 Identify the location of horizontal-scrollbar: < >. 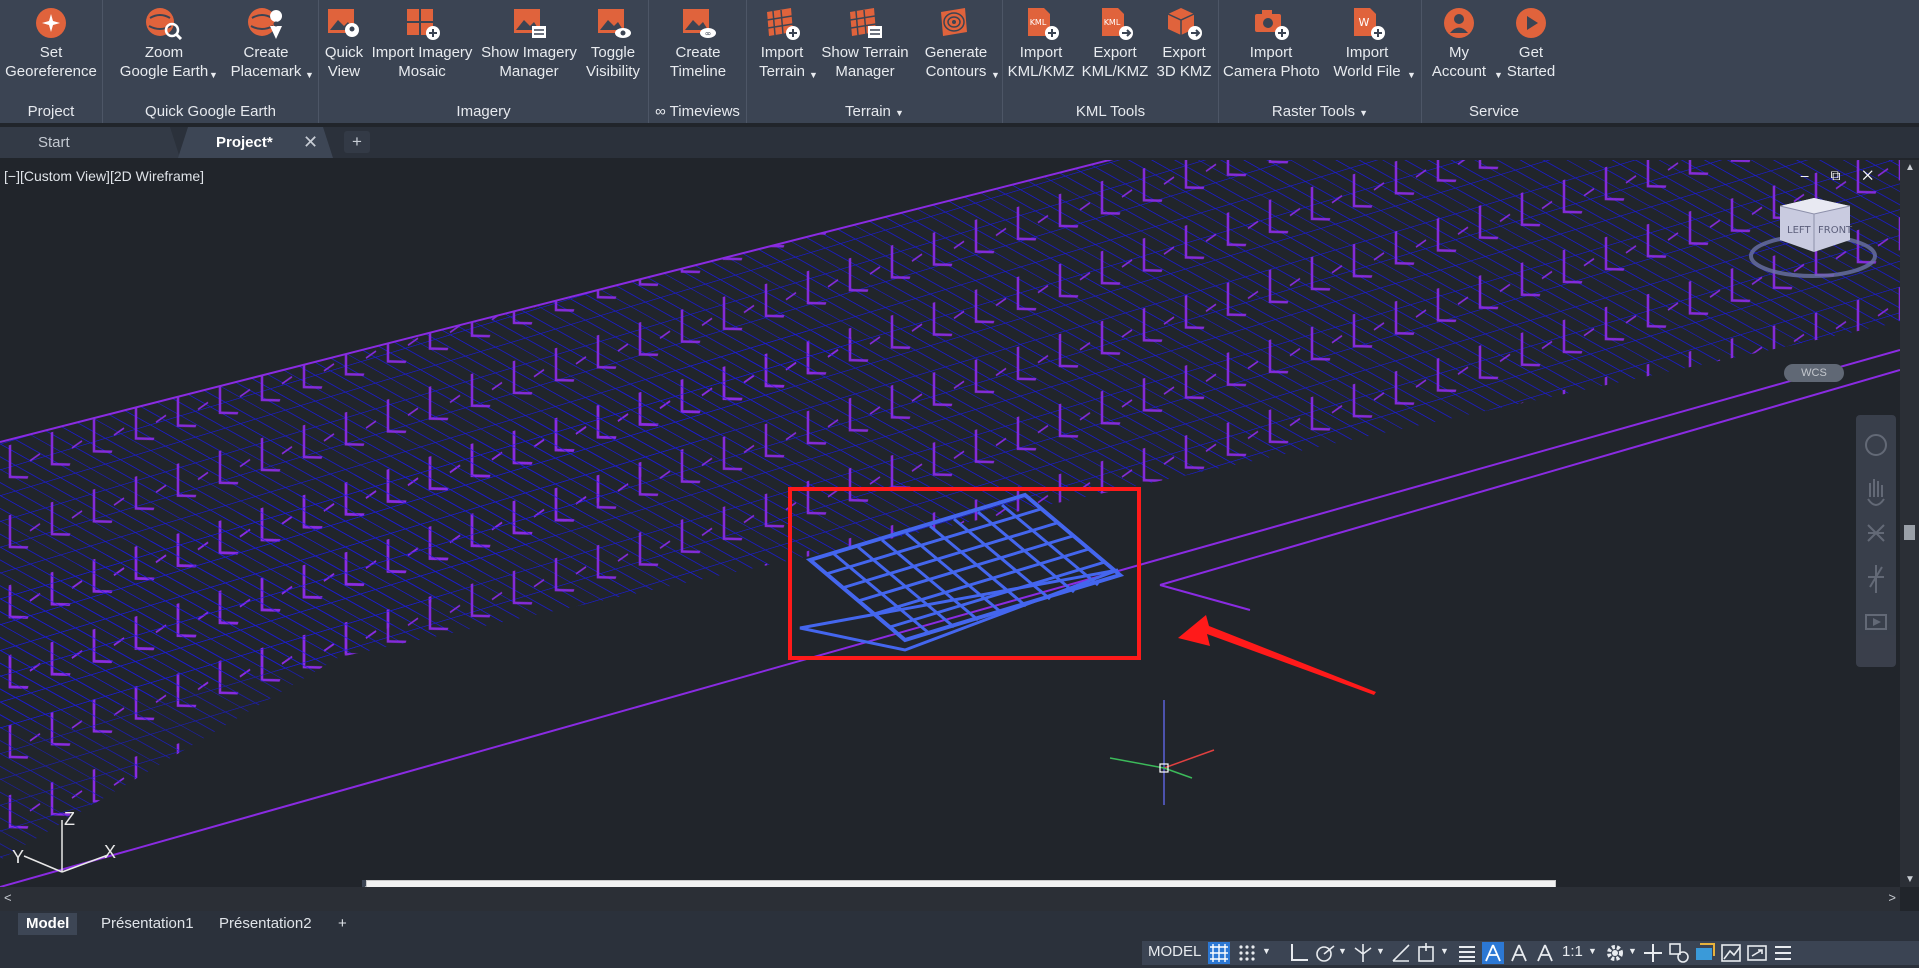
(950, 899).